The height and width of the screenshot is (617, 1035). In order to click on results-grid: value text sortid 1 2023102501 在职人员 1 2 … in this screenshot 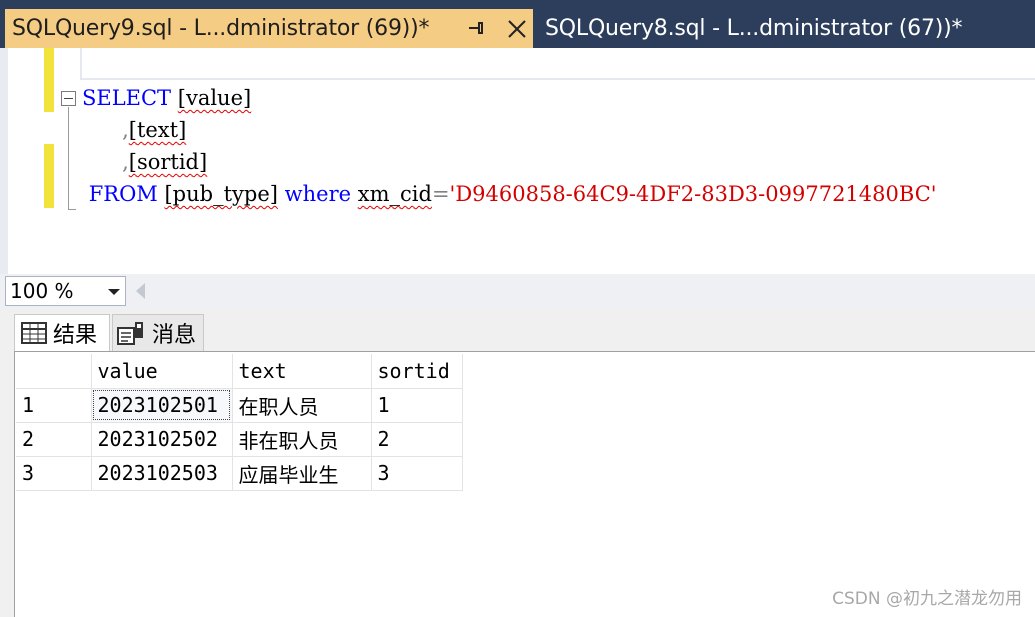, I will do `click(239, 422)`.